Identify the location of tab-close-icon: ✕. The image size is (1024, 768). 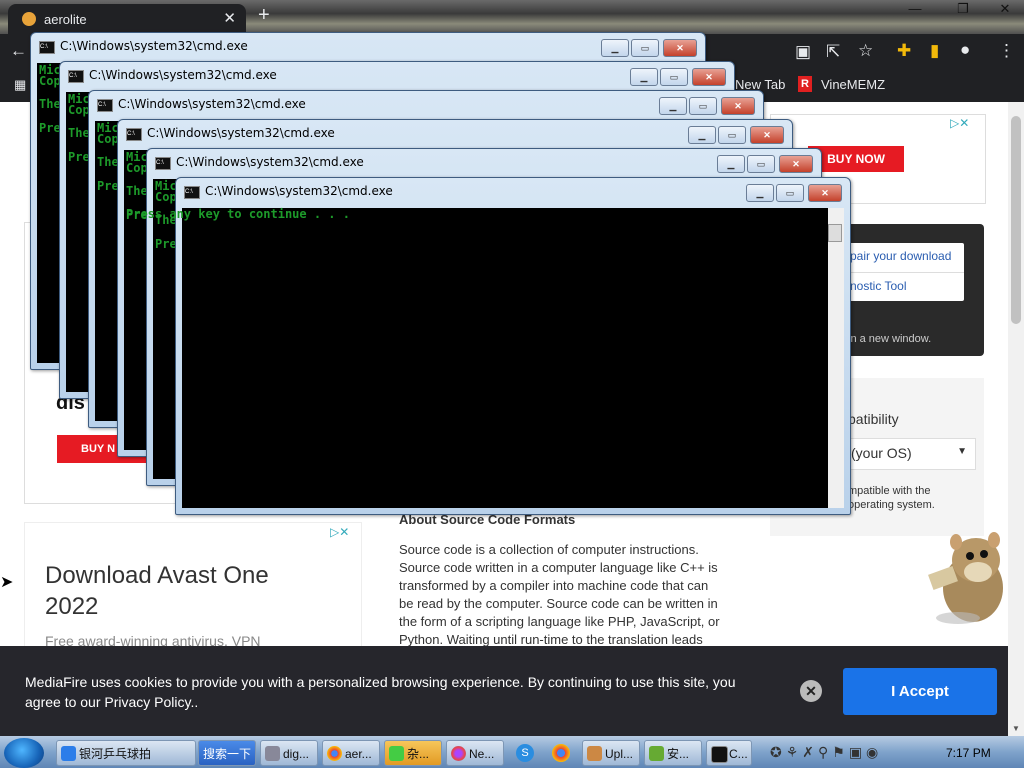
(229, 18).